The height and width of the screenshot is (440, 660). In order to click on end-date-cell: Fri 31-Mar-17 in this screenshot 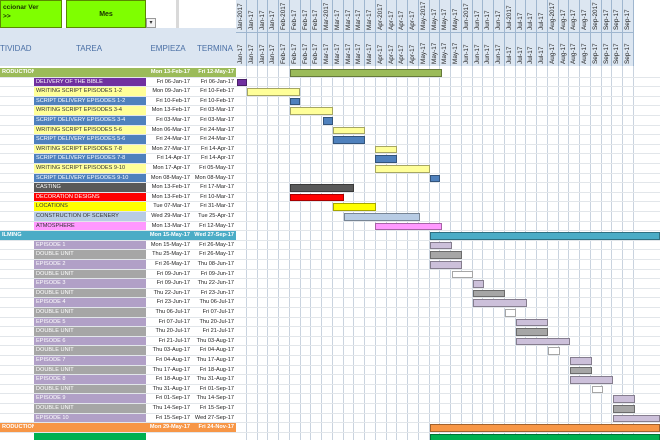, I will do `click(214, 207)`.